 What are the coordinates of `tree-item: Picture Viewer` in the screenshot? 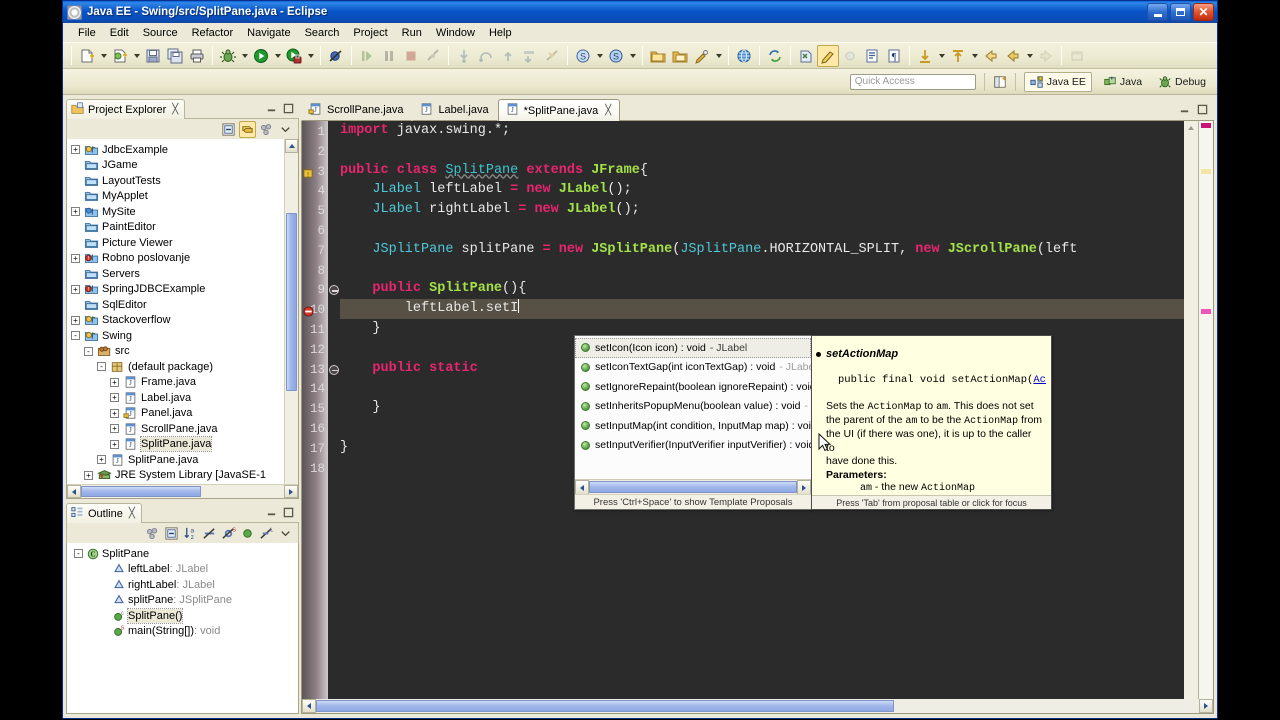 It's located at (184, 243).